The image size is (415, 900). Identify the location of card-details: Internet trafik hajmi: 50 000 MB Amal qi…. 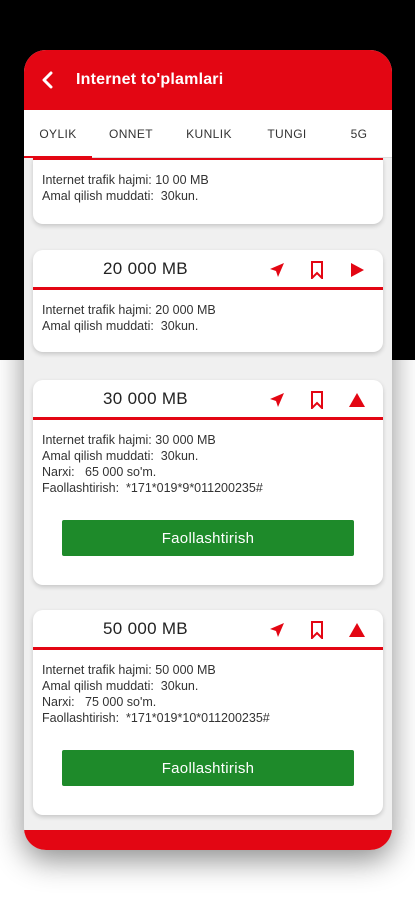
(208, 725).